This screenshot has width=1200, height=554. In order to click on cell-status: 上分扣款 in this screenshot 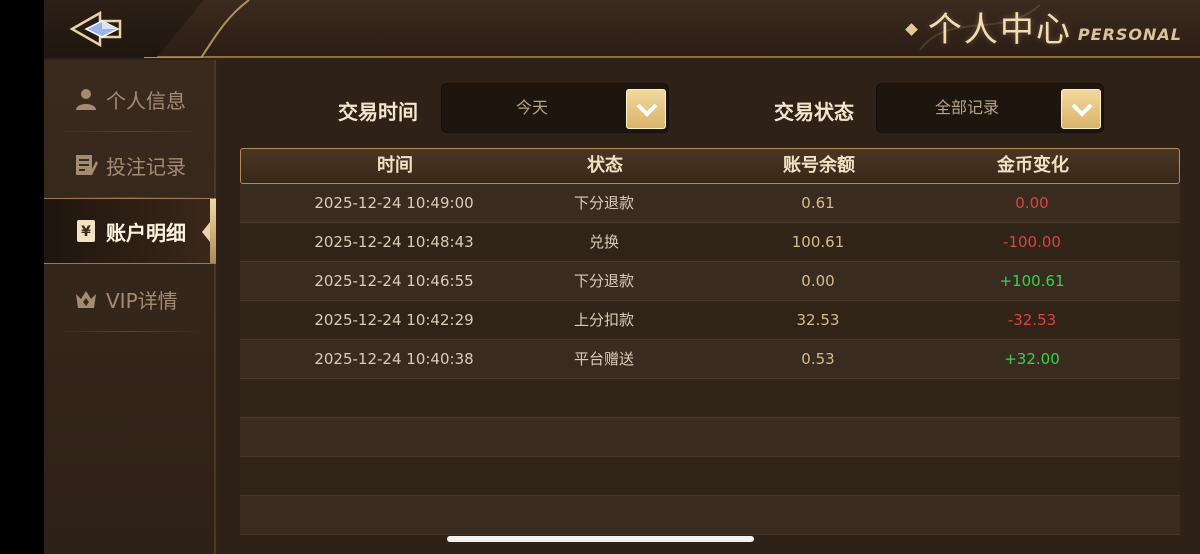, I will do `click(603, 320)`.